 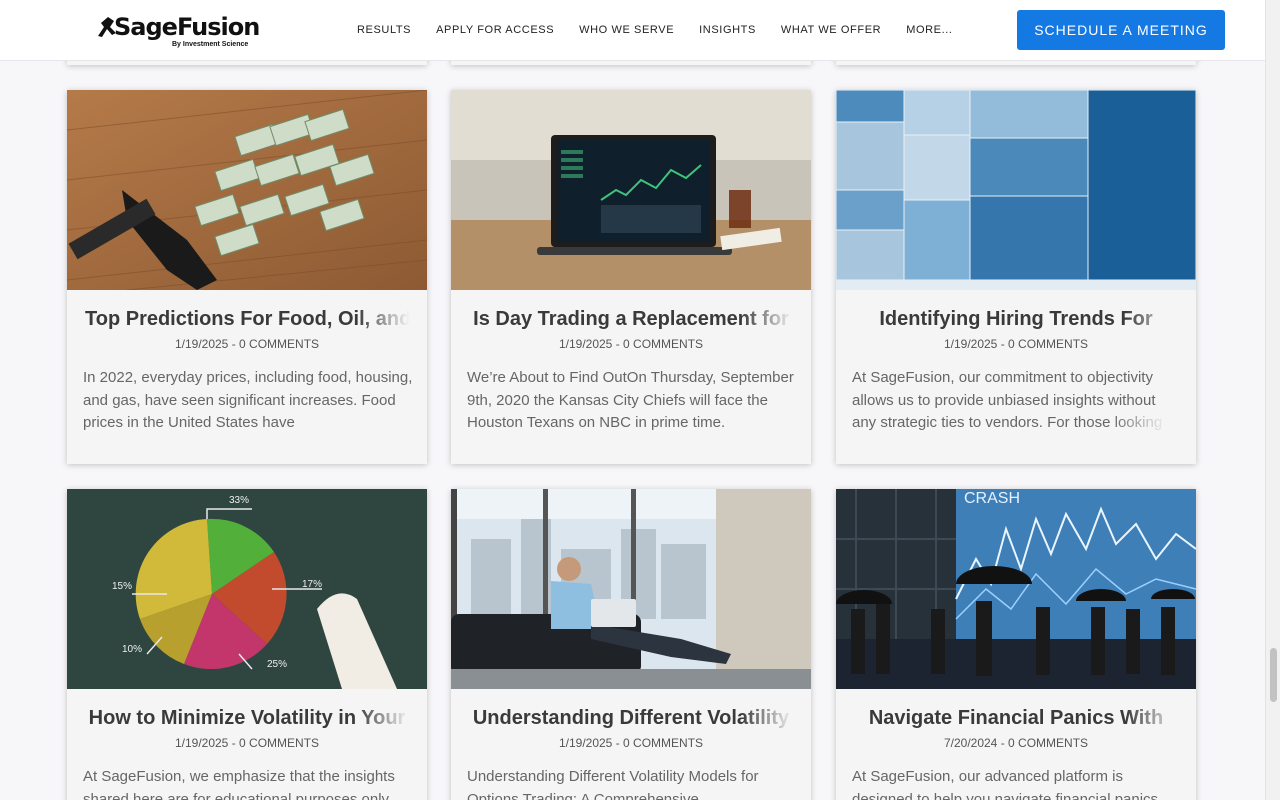 I want to click on nav-apply-for-access: APPLY FOR ACCESS, so click(x=495, y=30).